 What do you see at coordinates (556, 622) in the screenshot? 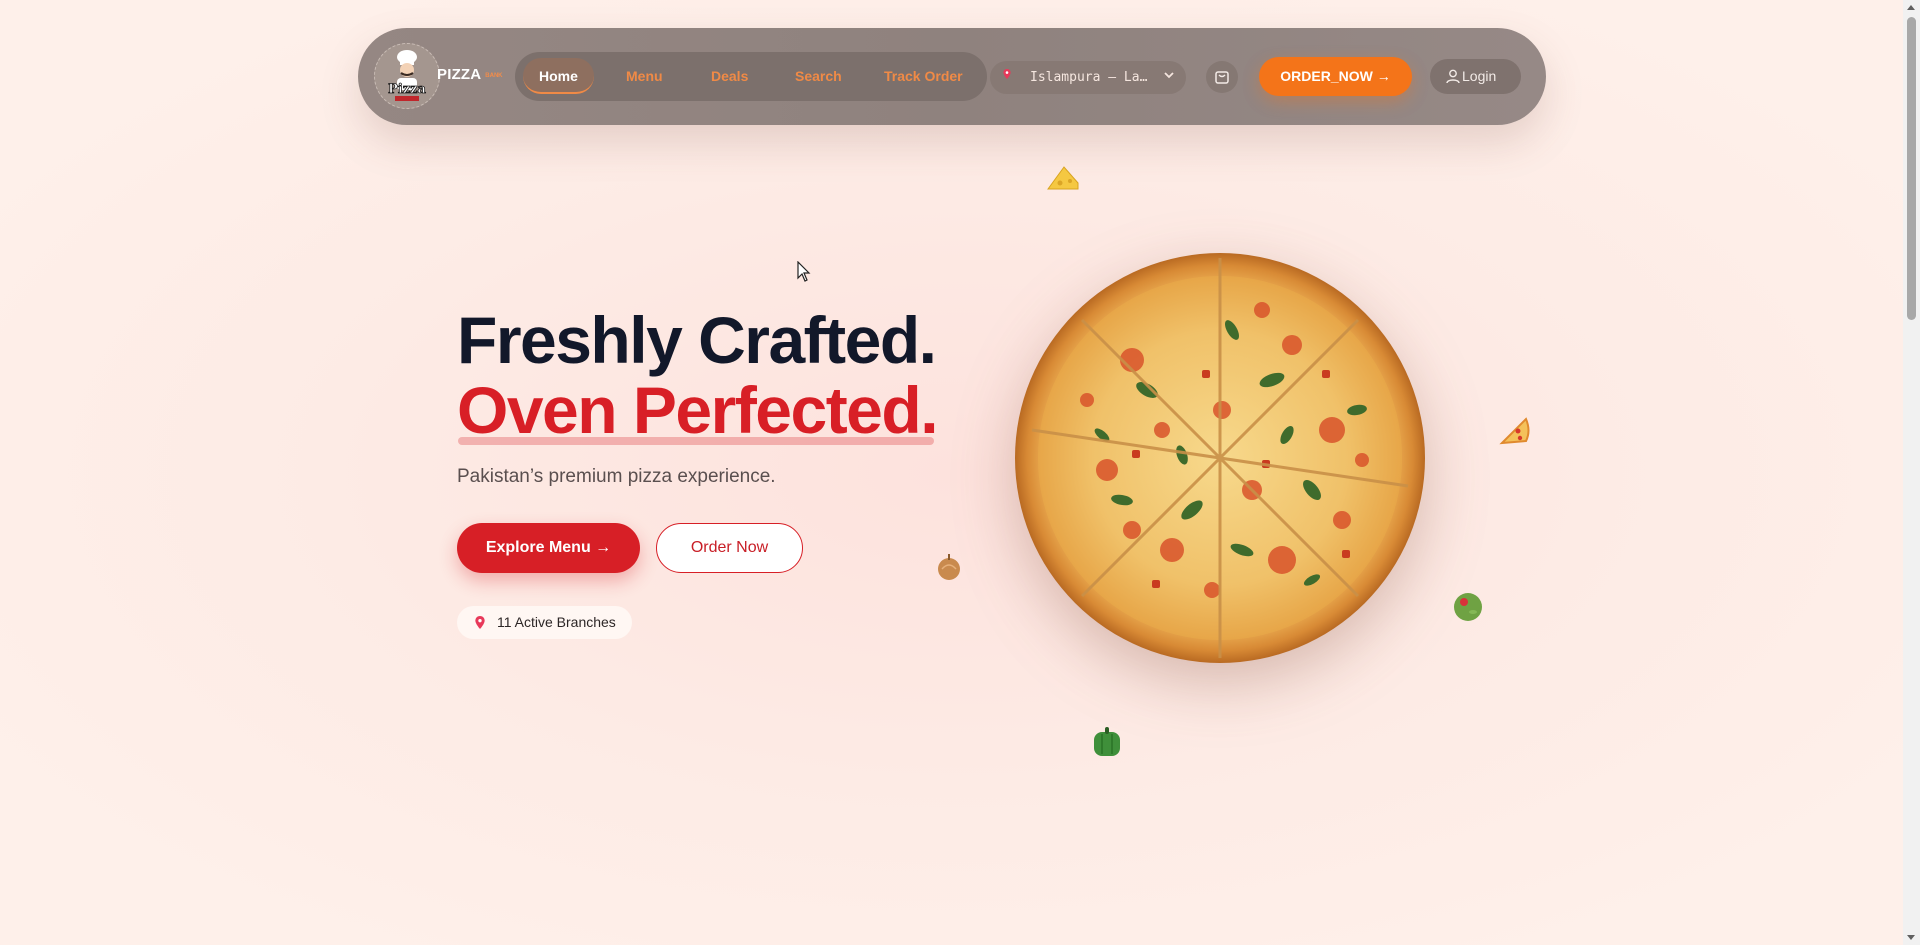
I see `branches-count: 11 Active Branches` at bounding box center [556, 622].